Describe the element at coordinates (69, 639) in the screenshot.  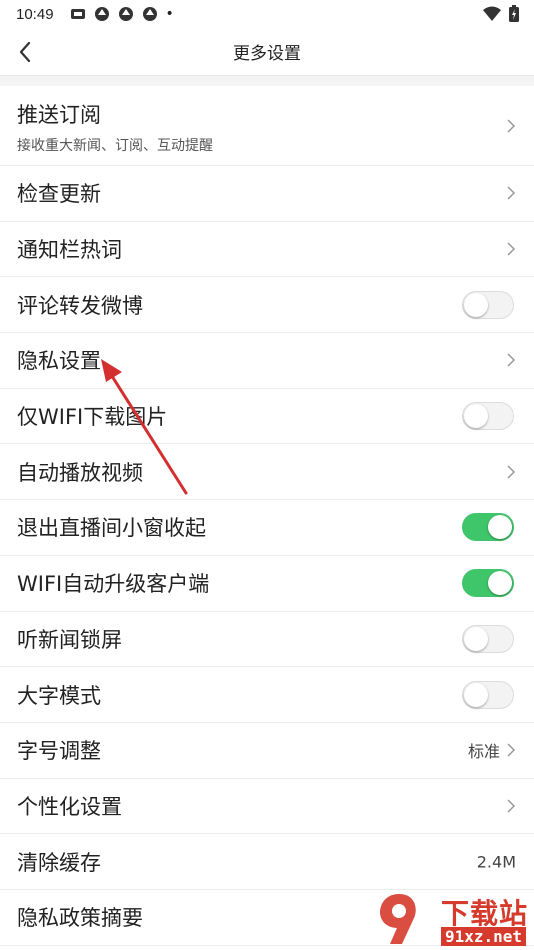
I see `setting-label: 听新闻锁屏` at that location.